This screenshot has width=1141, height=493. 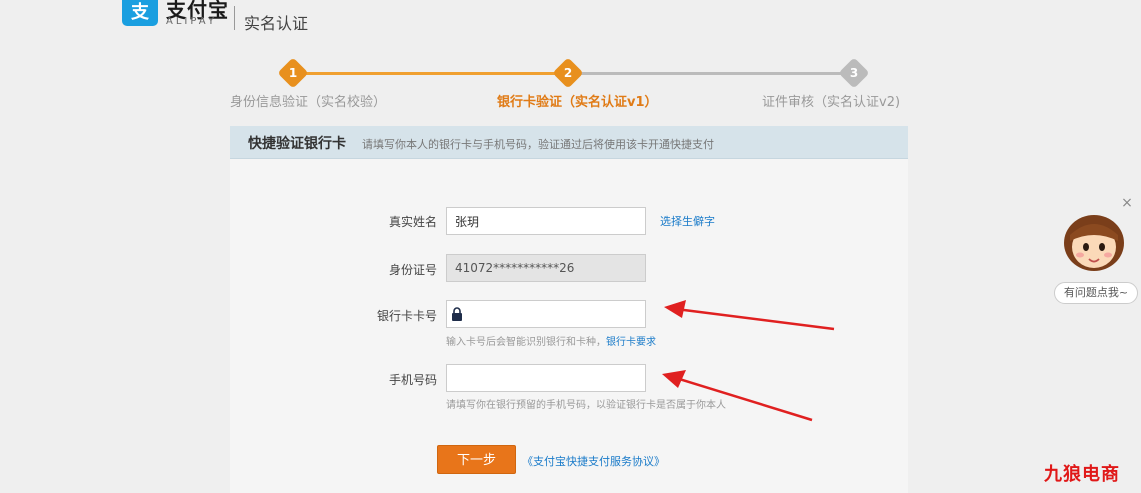 What do you see at coordinates (1094, 240) in the screenshot?
I see `help-mascot-icon` at bounding box center [1094, 240].